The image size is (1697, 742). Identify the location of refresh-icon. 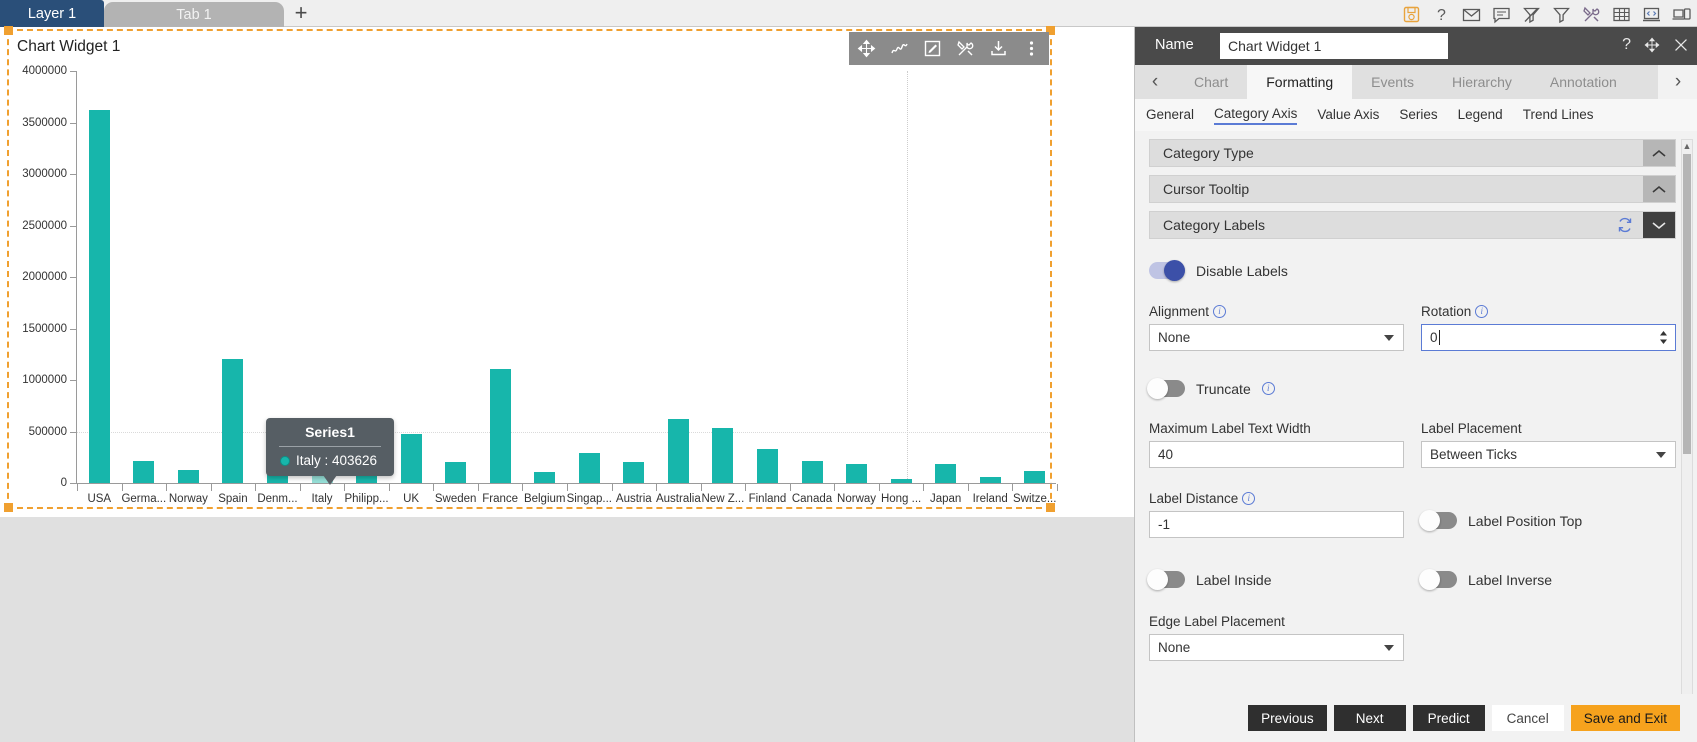
(1625, 227).